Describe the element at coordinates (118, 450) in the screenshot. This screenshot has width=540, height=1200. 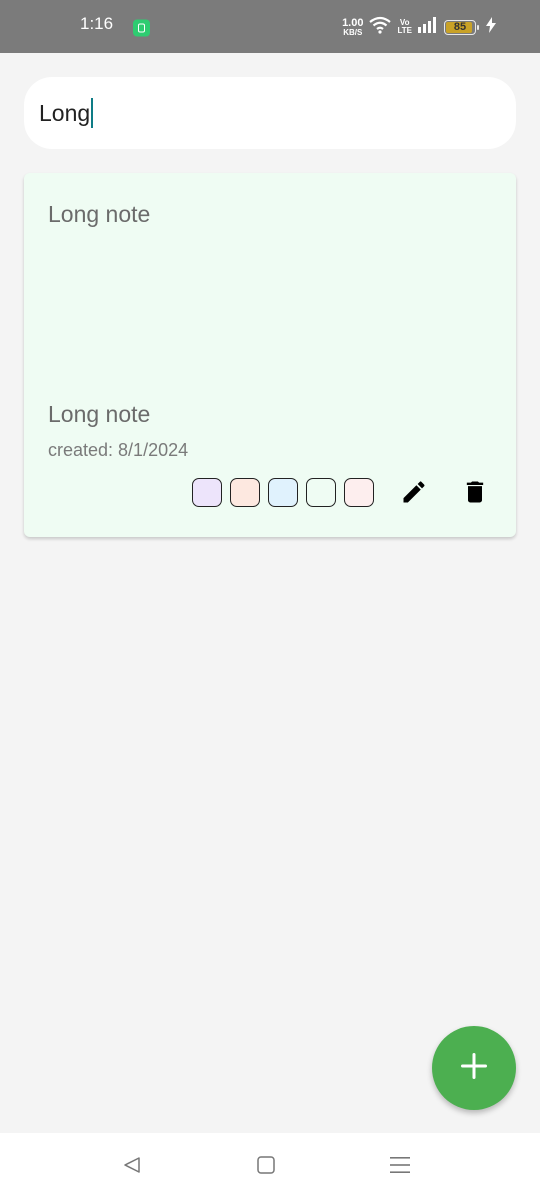
I see `note-created-date: created: 8/1/2024` at that location.